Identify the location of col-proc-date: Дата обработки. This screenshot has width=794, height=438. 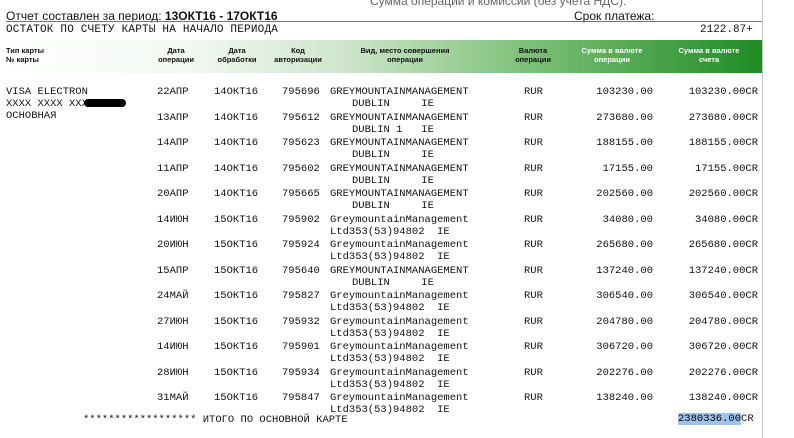
(237, 55).